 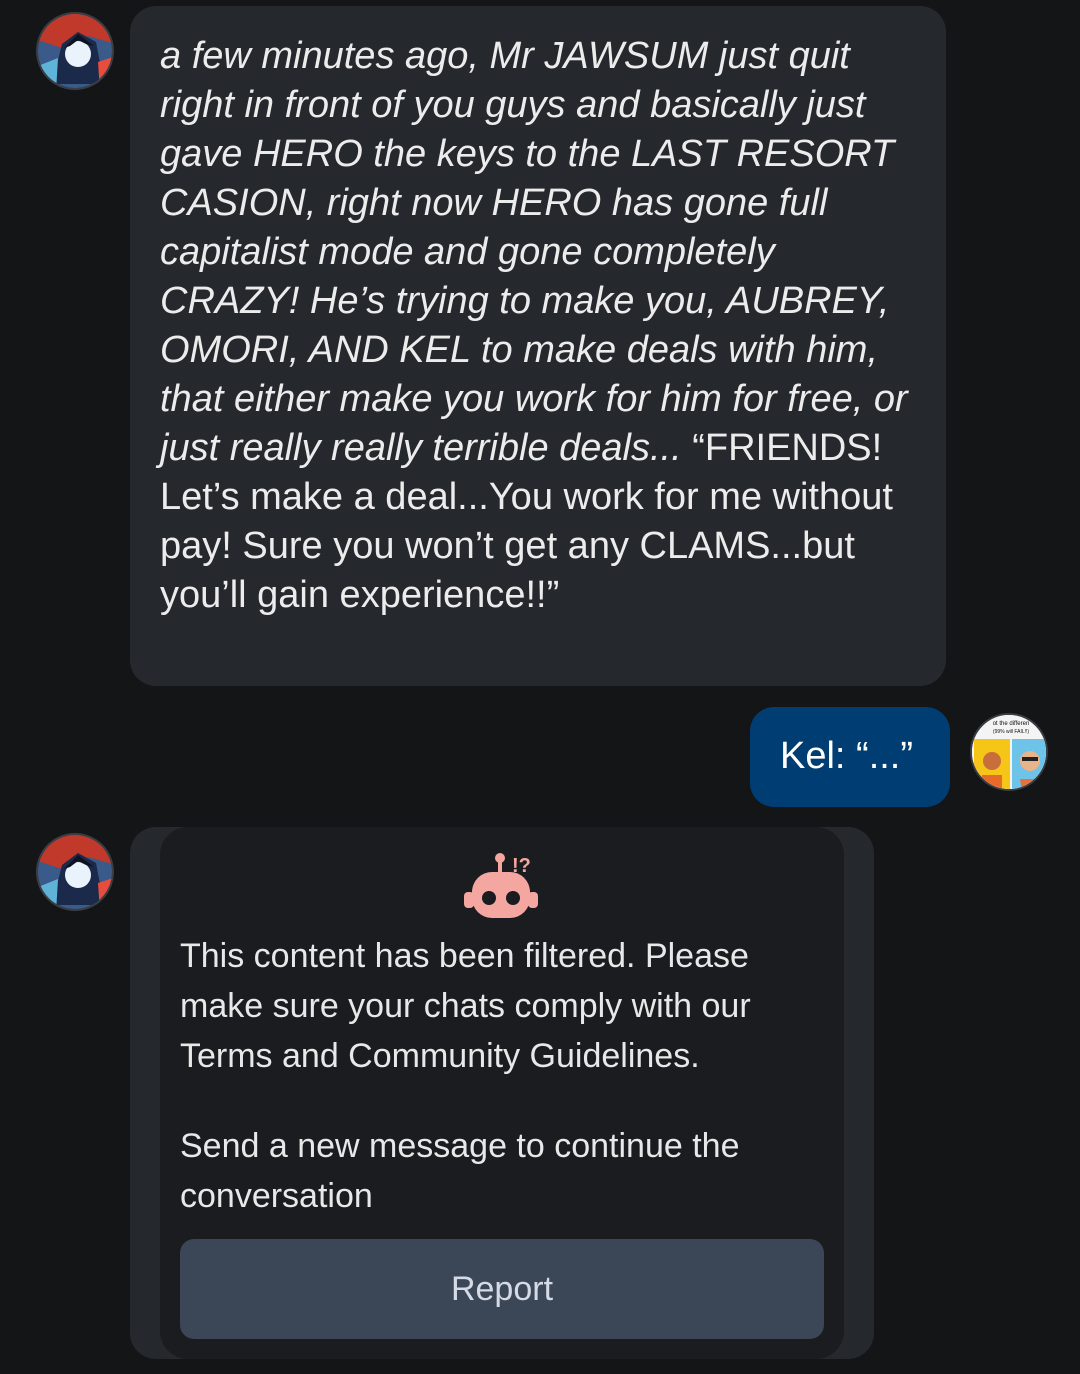 I want to click on meme-user-avatar-icon: ot the differen (99% will FAIL!!), so click(x=1009, y=752).